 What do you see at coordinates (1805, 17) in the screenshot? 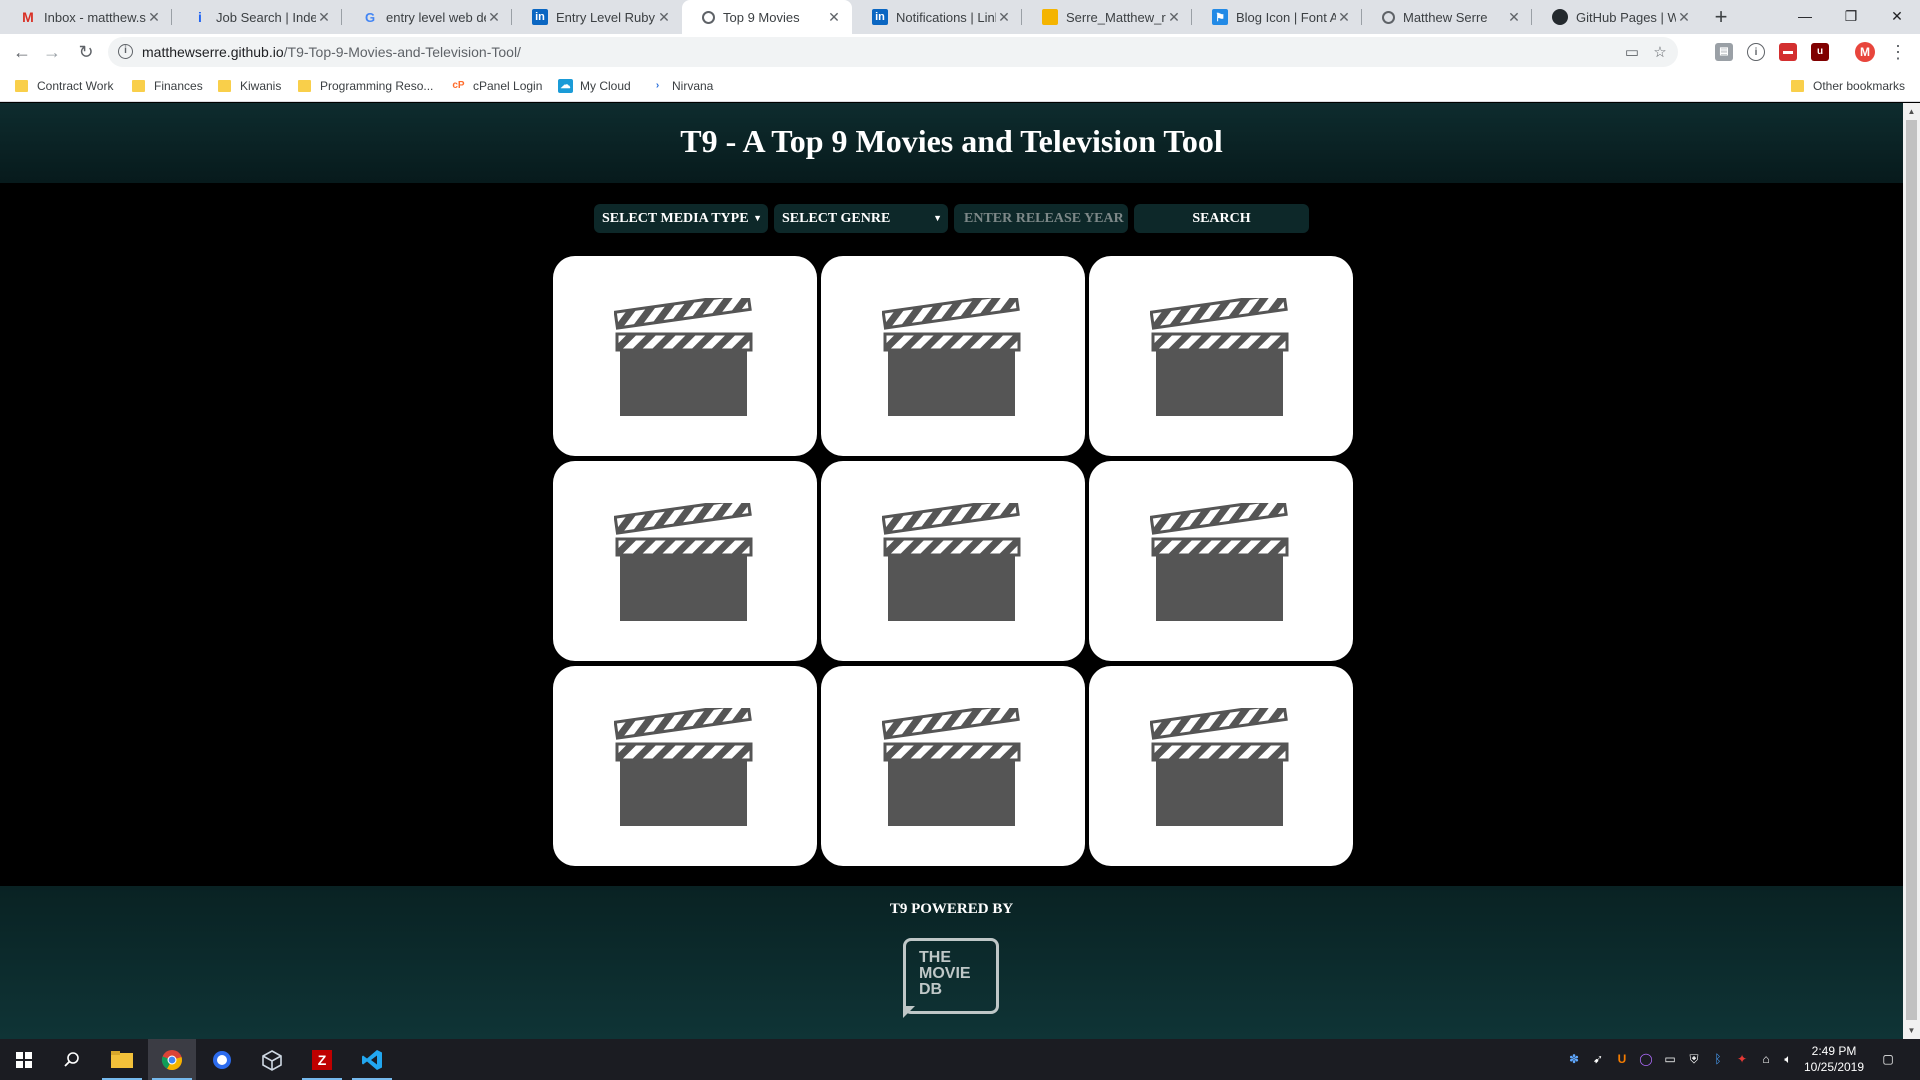
I see `minimize-button: —` at bounding box center [1805, 17].